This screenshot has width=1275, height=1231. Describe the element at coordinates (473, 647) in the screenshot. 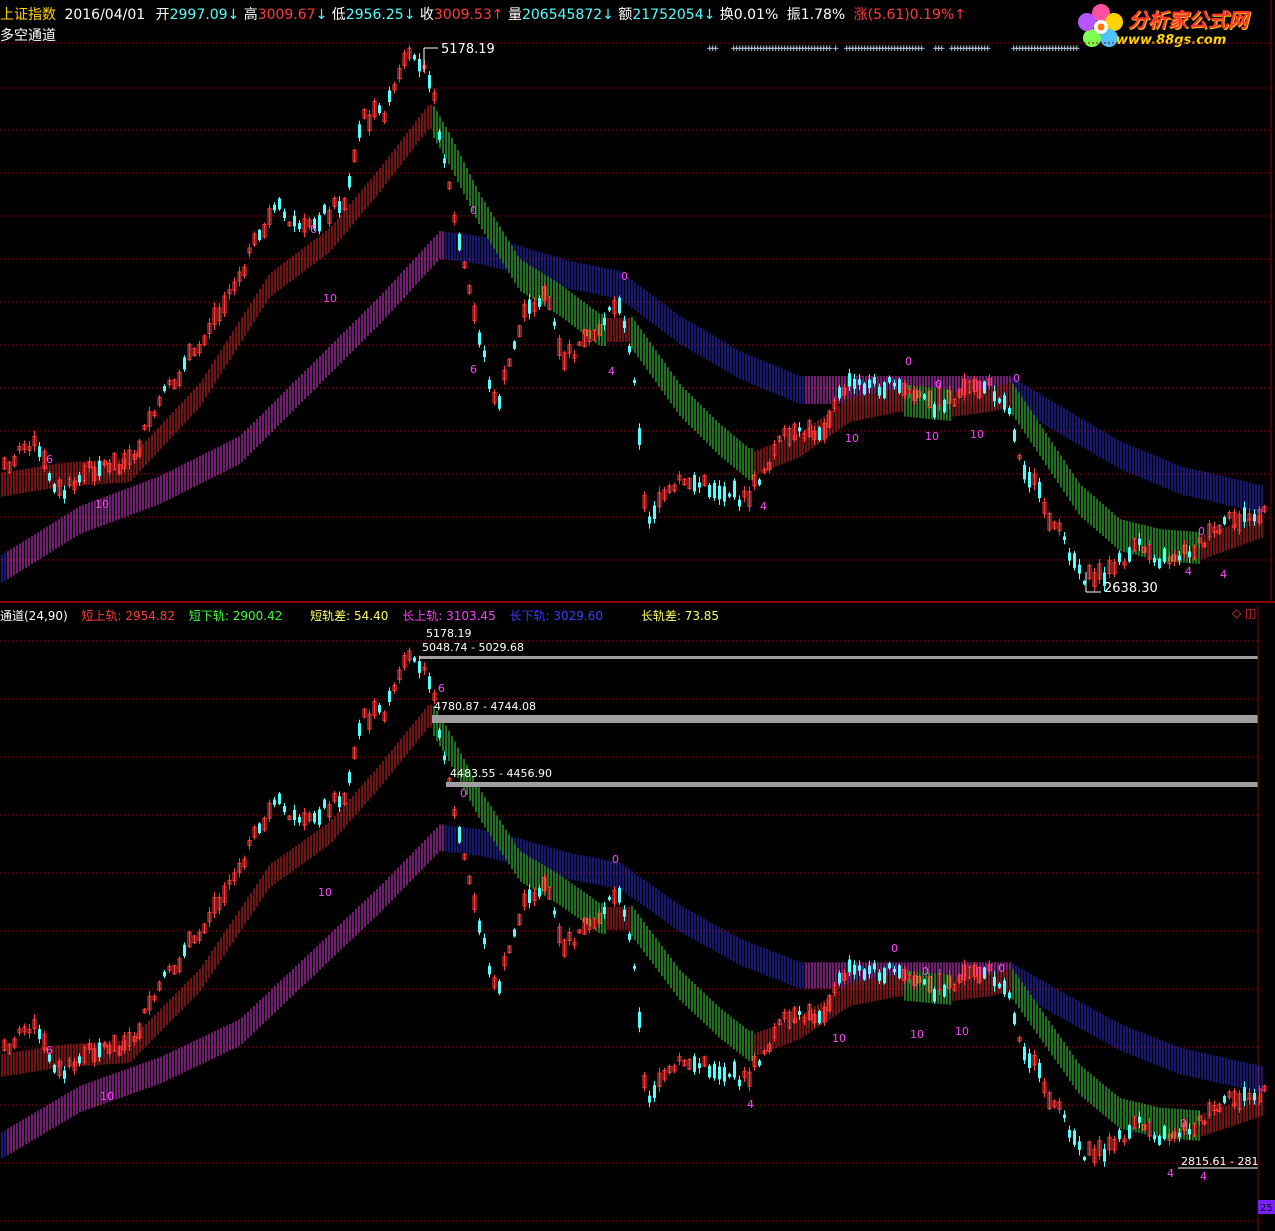

I see `zone-label-1: 5048.74 - 5029.68` at that location.